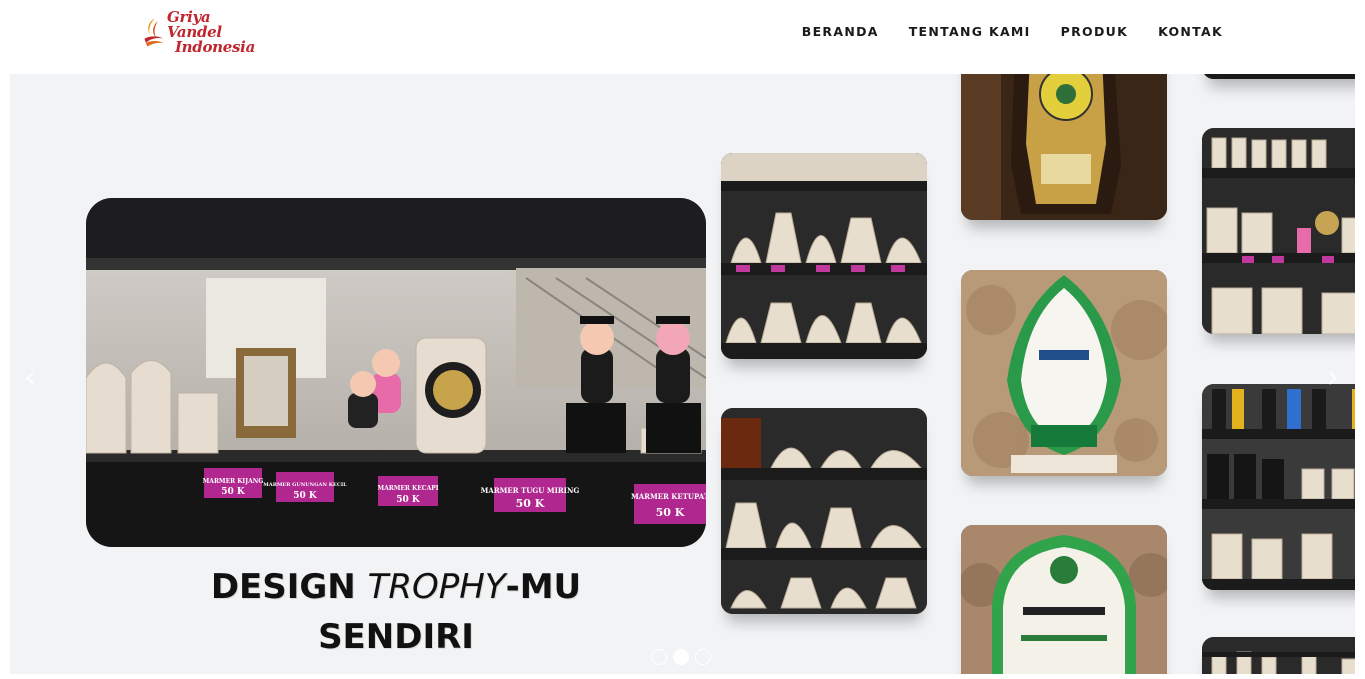  What do you see at coordinates (1190, 31) in the screenshot?
I see `nav-link-kontak: KONTAK` at bounding box center [1190, 31].